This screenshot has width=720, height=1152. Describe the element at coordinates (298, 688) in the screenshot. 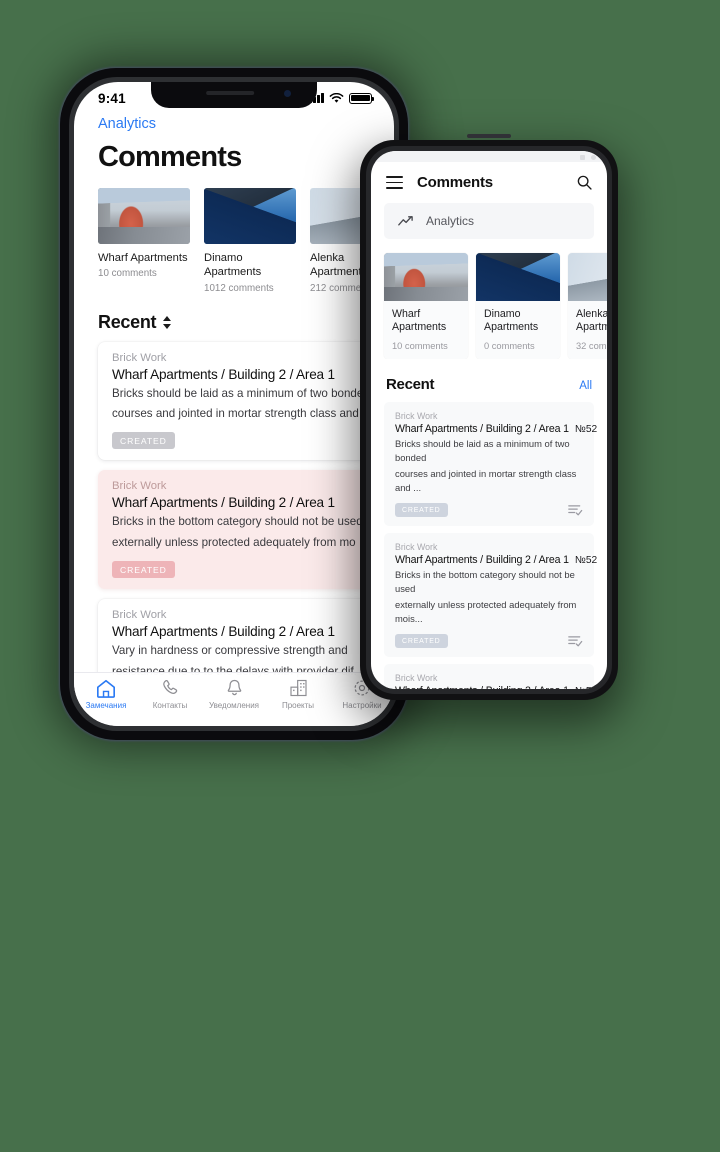

I see `building-icon` at that location.